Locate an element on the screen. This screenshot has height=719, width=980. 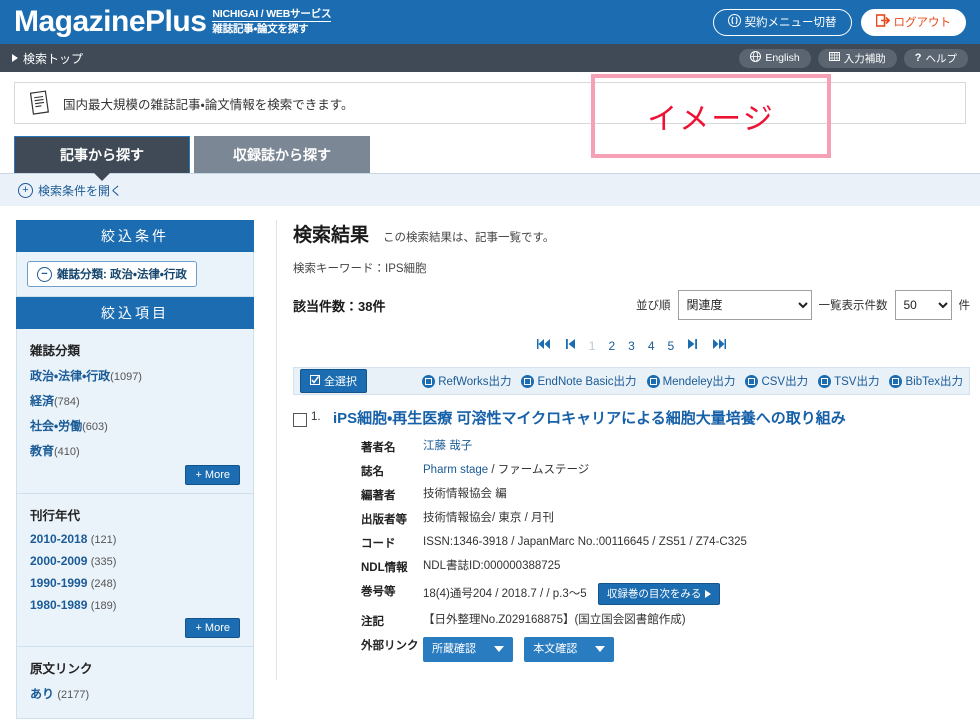
holdings-check-dropdown: 所蔵確認 is located at coordinates (468, 649).